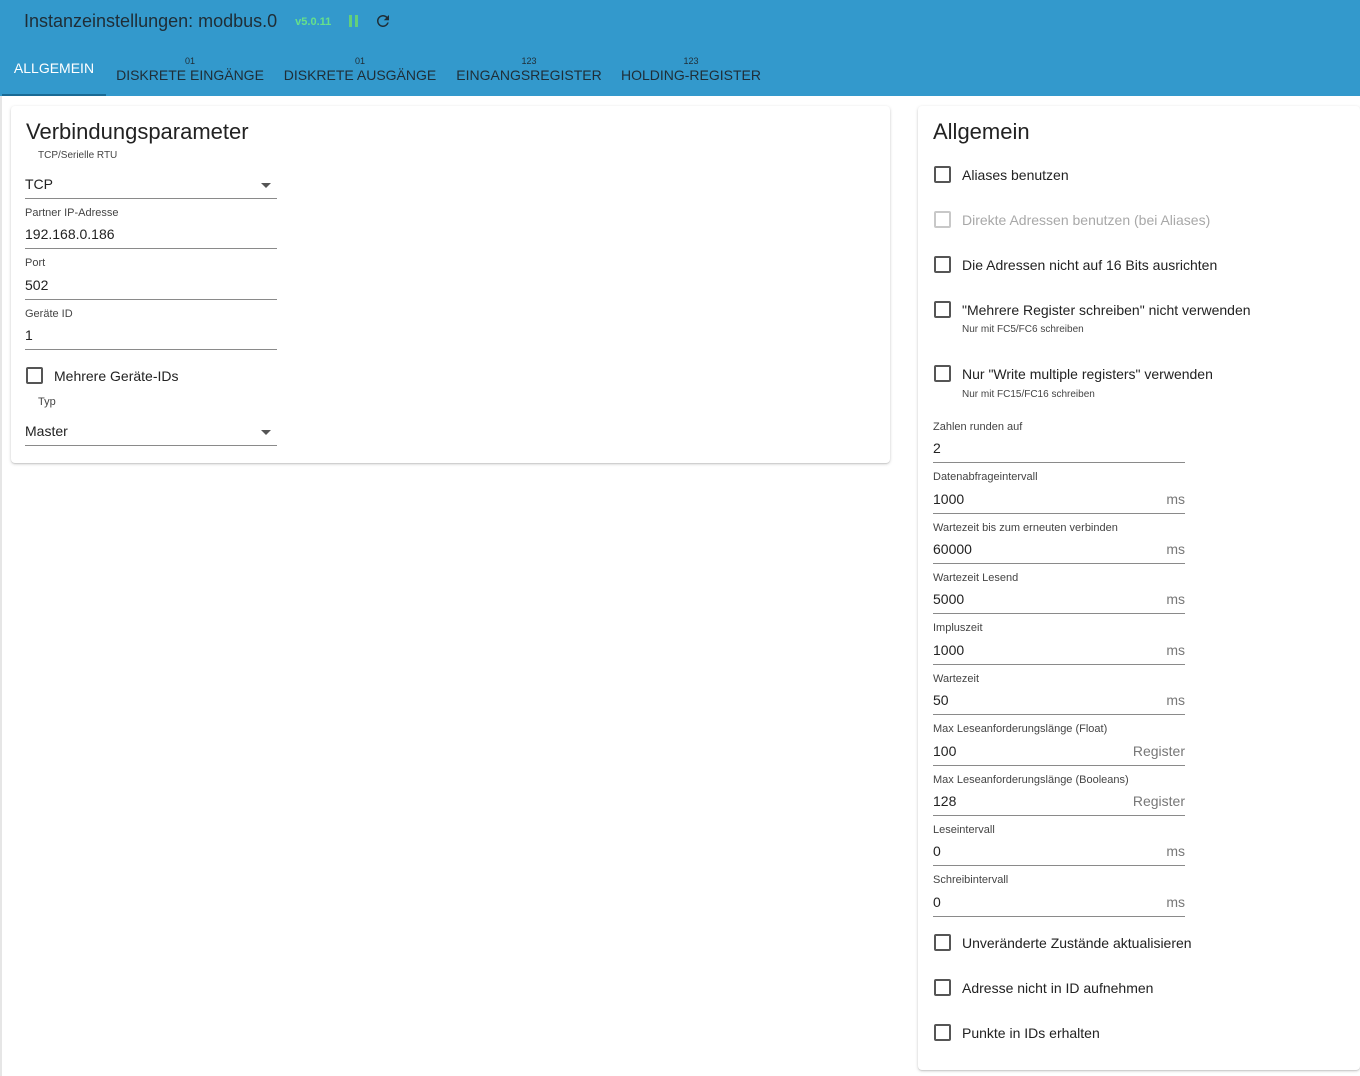 This screenshot has height=1076, width=1360. Describe the element at coordinates (1077, 942) in the screenshot. I see `update-unchanged-label: Unveränderte Zustände aktualisieren` at that location.